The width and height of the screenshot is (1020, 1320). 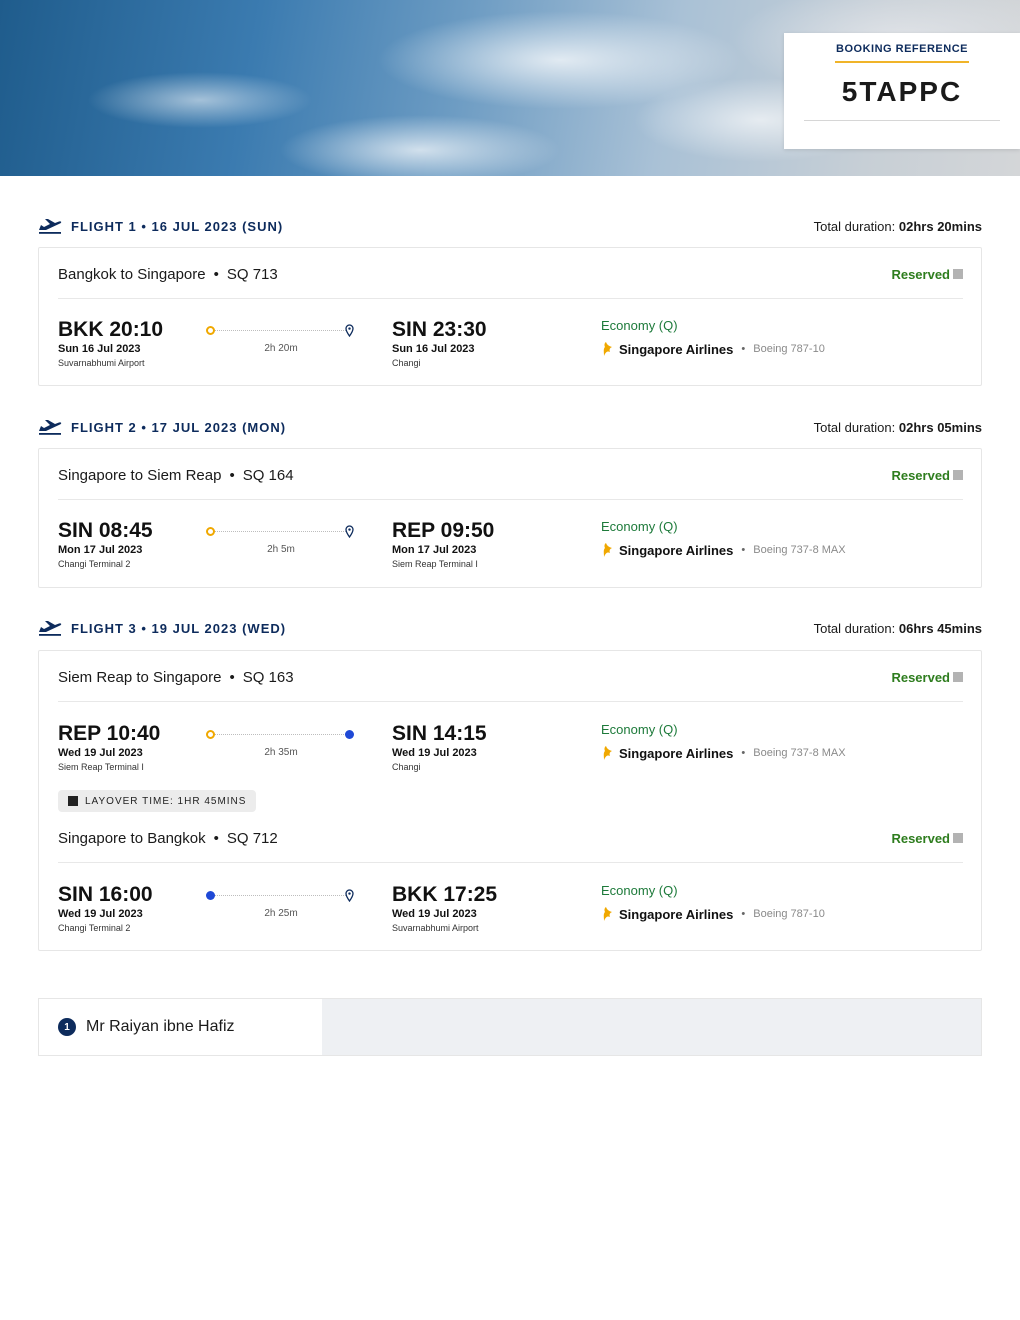 I want to click on passenger-number-badge: 1, so click(x=67, y=1027).